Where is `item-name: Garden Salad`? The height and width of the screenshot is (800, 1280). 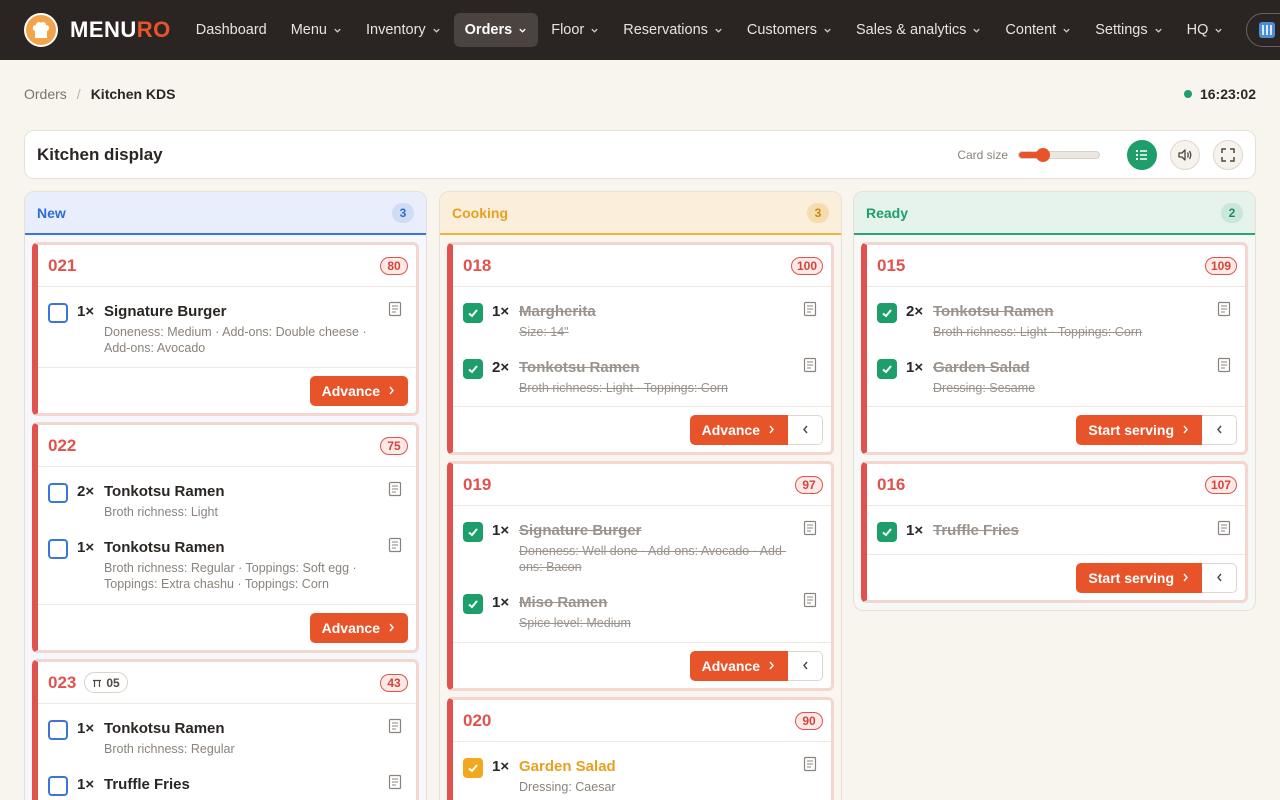 item-name: Garden Salad is located at coordinates (981, 367).